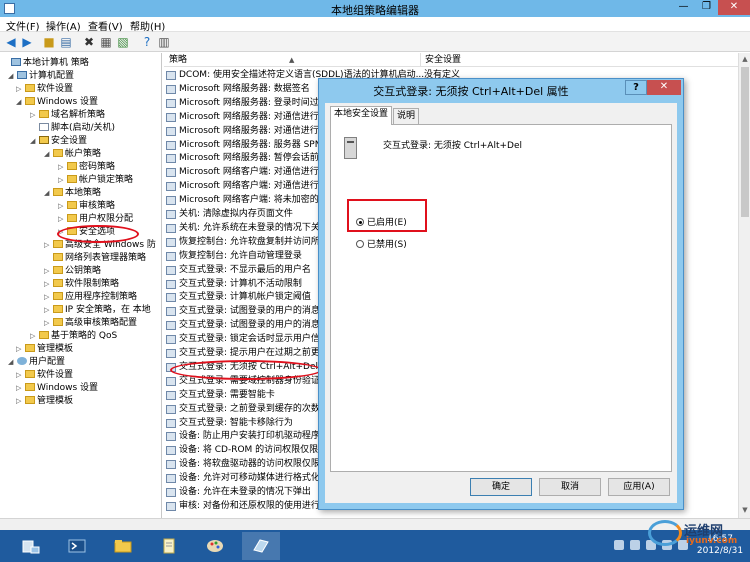 Image resolution: width=750 pixels, height=562 pixels. Describe the element at coordinates (744, 59) in the screenshot. I see `scroll-up-icon: ▲` at that location.